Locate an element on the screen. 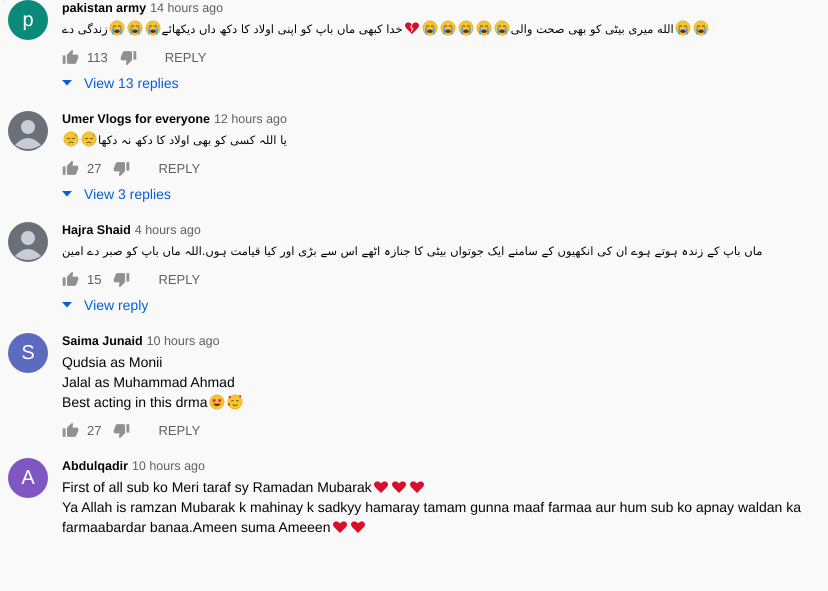  avatar: A is located at coordinates (28, 478).